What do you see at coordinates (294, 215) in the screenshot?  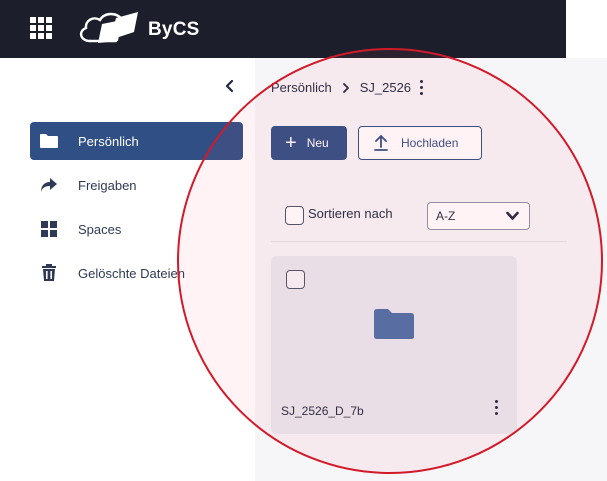 I see `select-all-checkbox` at bounding box center [294, 215].